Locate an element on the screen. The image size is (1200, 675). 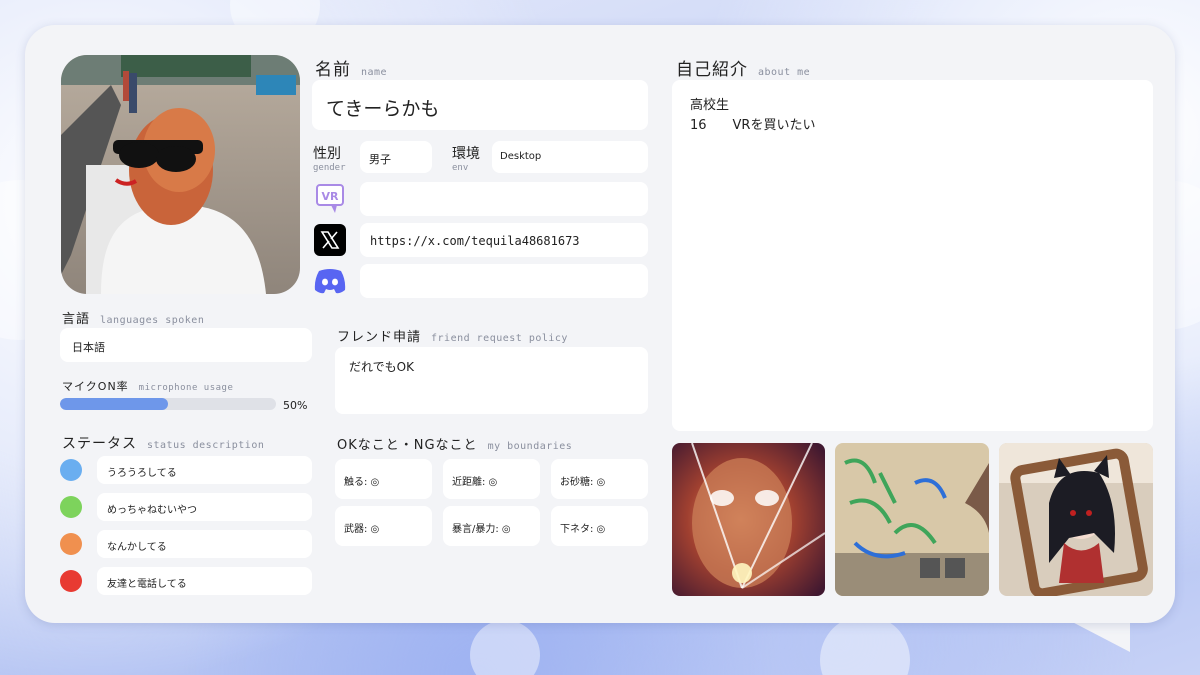
avatar is located at coordinates (180, 174).